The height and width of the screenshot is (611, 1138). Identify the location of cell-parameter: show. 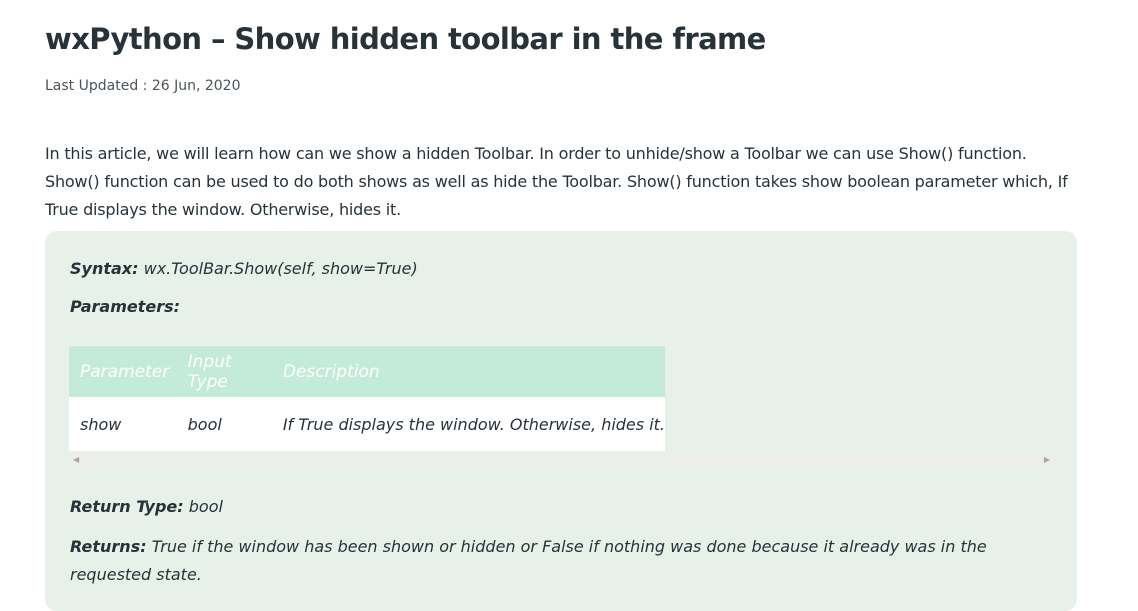
(101, 424).